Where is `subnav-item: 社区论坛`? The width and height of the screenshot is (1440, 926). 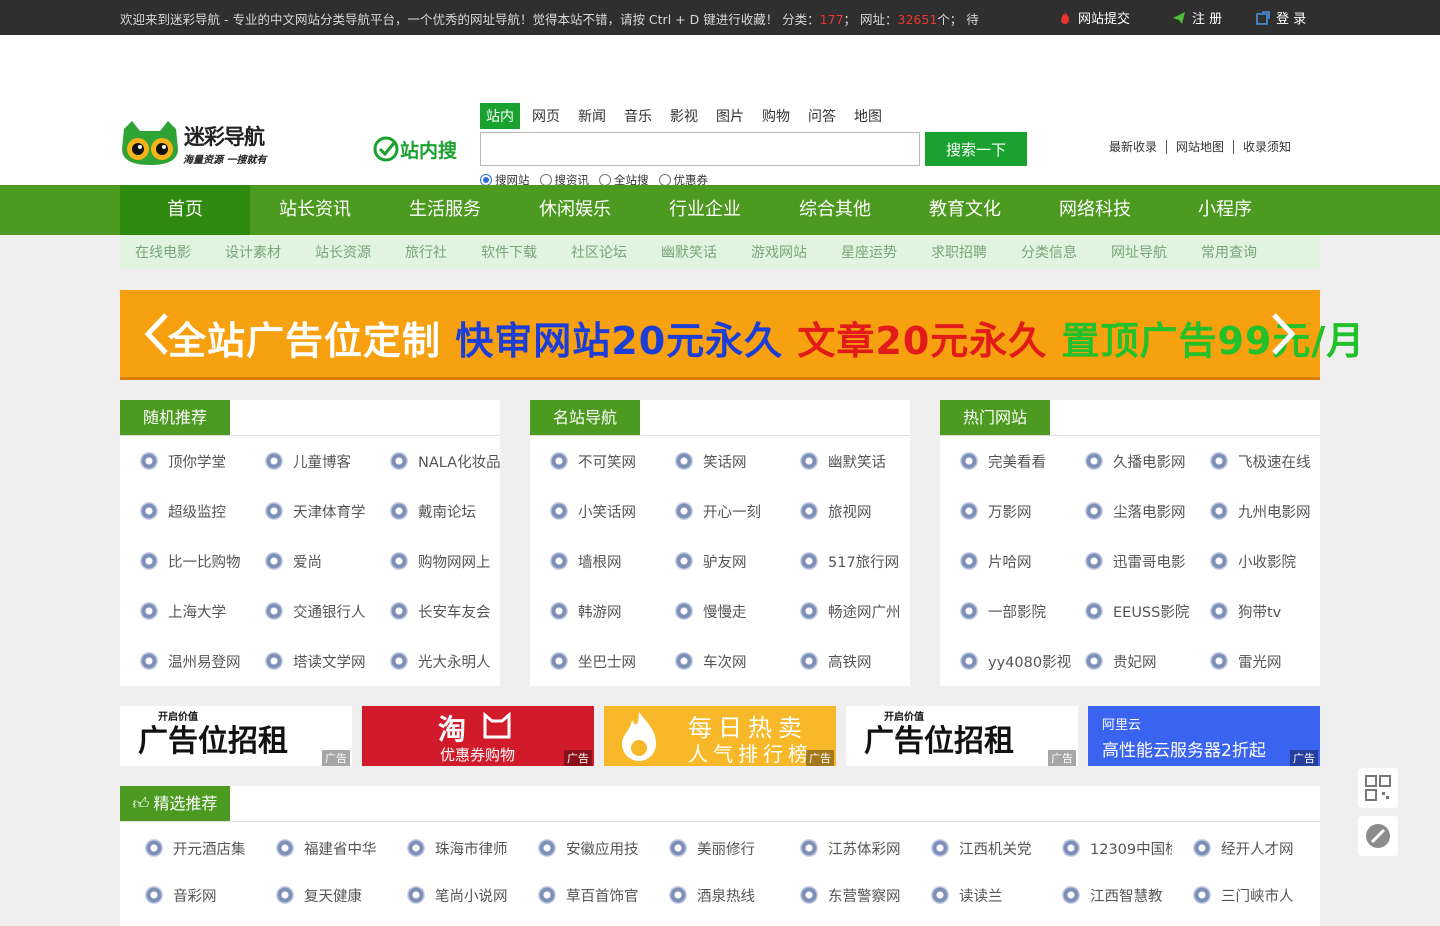 subnav-item: 社区论坛 is located at coordinates (599, 252).